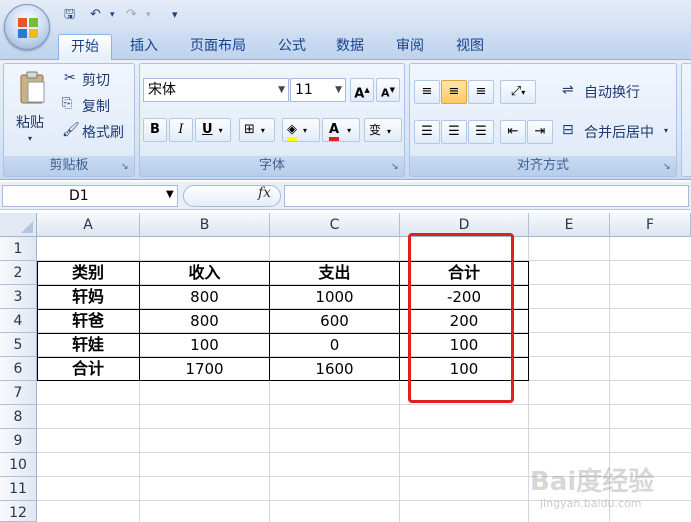 This screenshot has height=522, width=691. Describe the element at coordinates (30, 122) in the screenshot. I see `paste-button: 粘贴` at that location.